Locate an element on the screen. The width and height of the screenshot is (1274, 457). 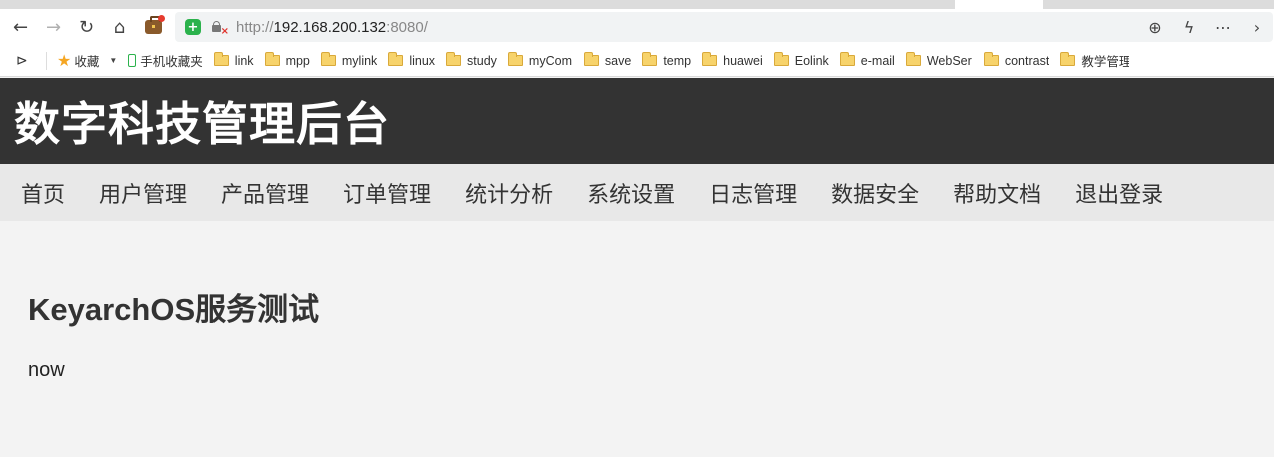
reload-button: ↻ is located at coordinates (86, 27).